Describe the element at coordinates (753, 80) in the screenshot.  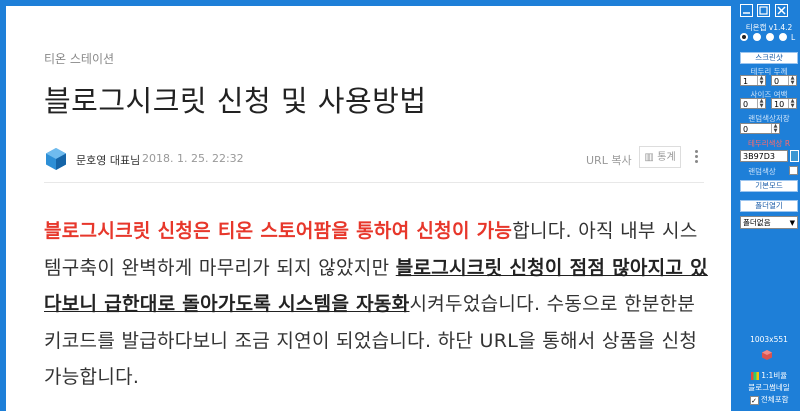
I see `border-thickness-stepper-a: 1 ▲ ▼` at that location.